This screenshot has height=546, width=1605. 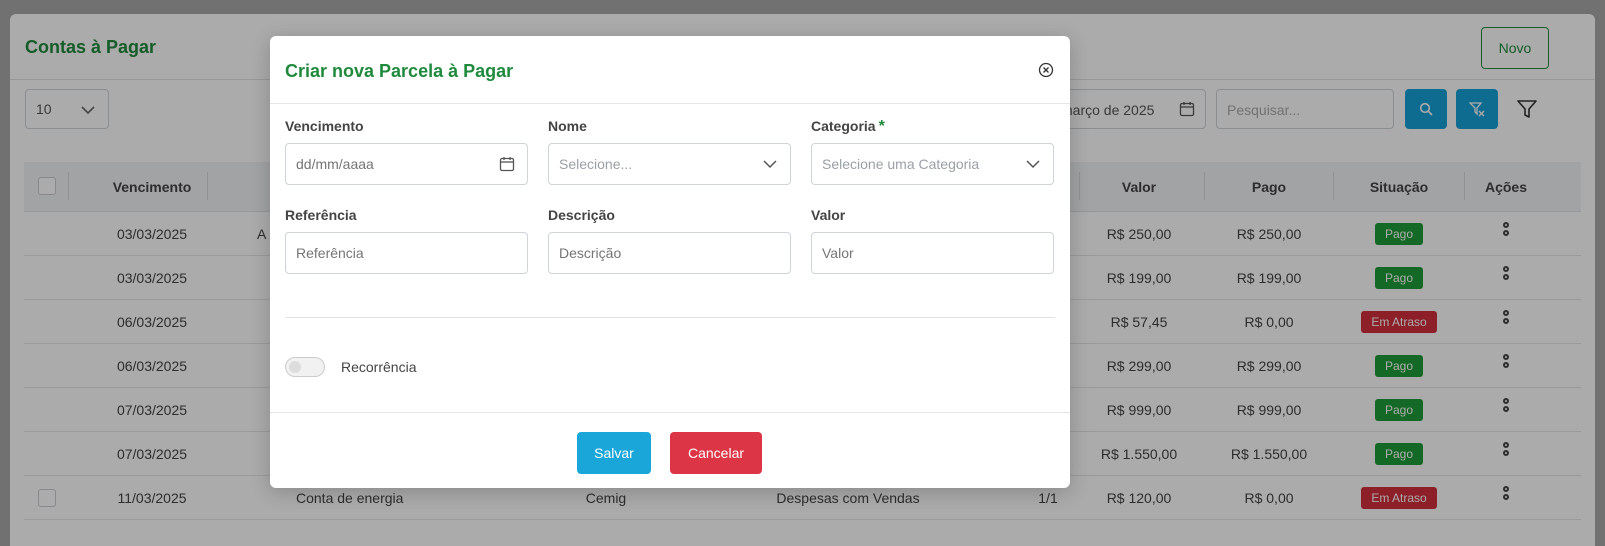 What do you see at coordinates (924, 253) in the screenshot?
I see `valor-input` at bounding box center [924, 253].